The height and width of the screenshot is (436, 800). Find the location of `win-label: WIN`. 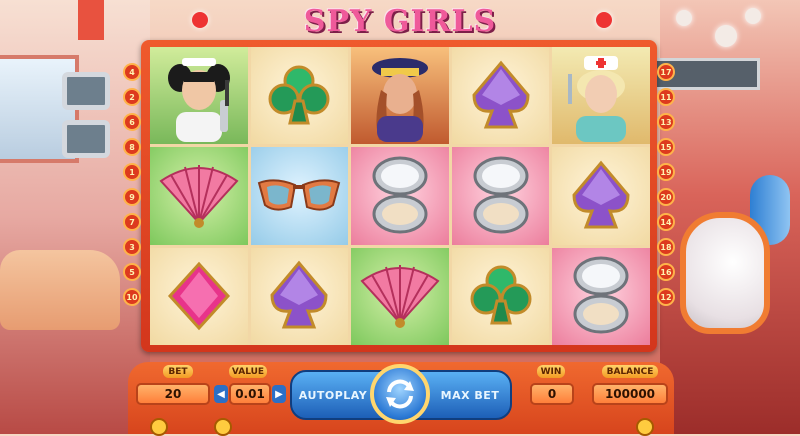

win-label: WIN is located at coordinates (551, 371).